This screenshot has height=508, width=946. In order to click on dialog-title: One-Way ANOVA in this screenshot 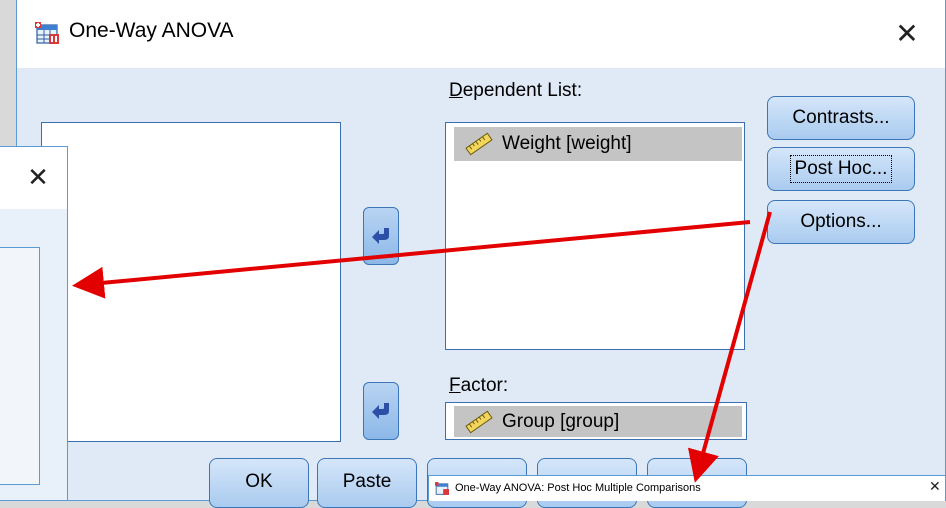, I will do `click(151, 30)`.